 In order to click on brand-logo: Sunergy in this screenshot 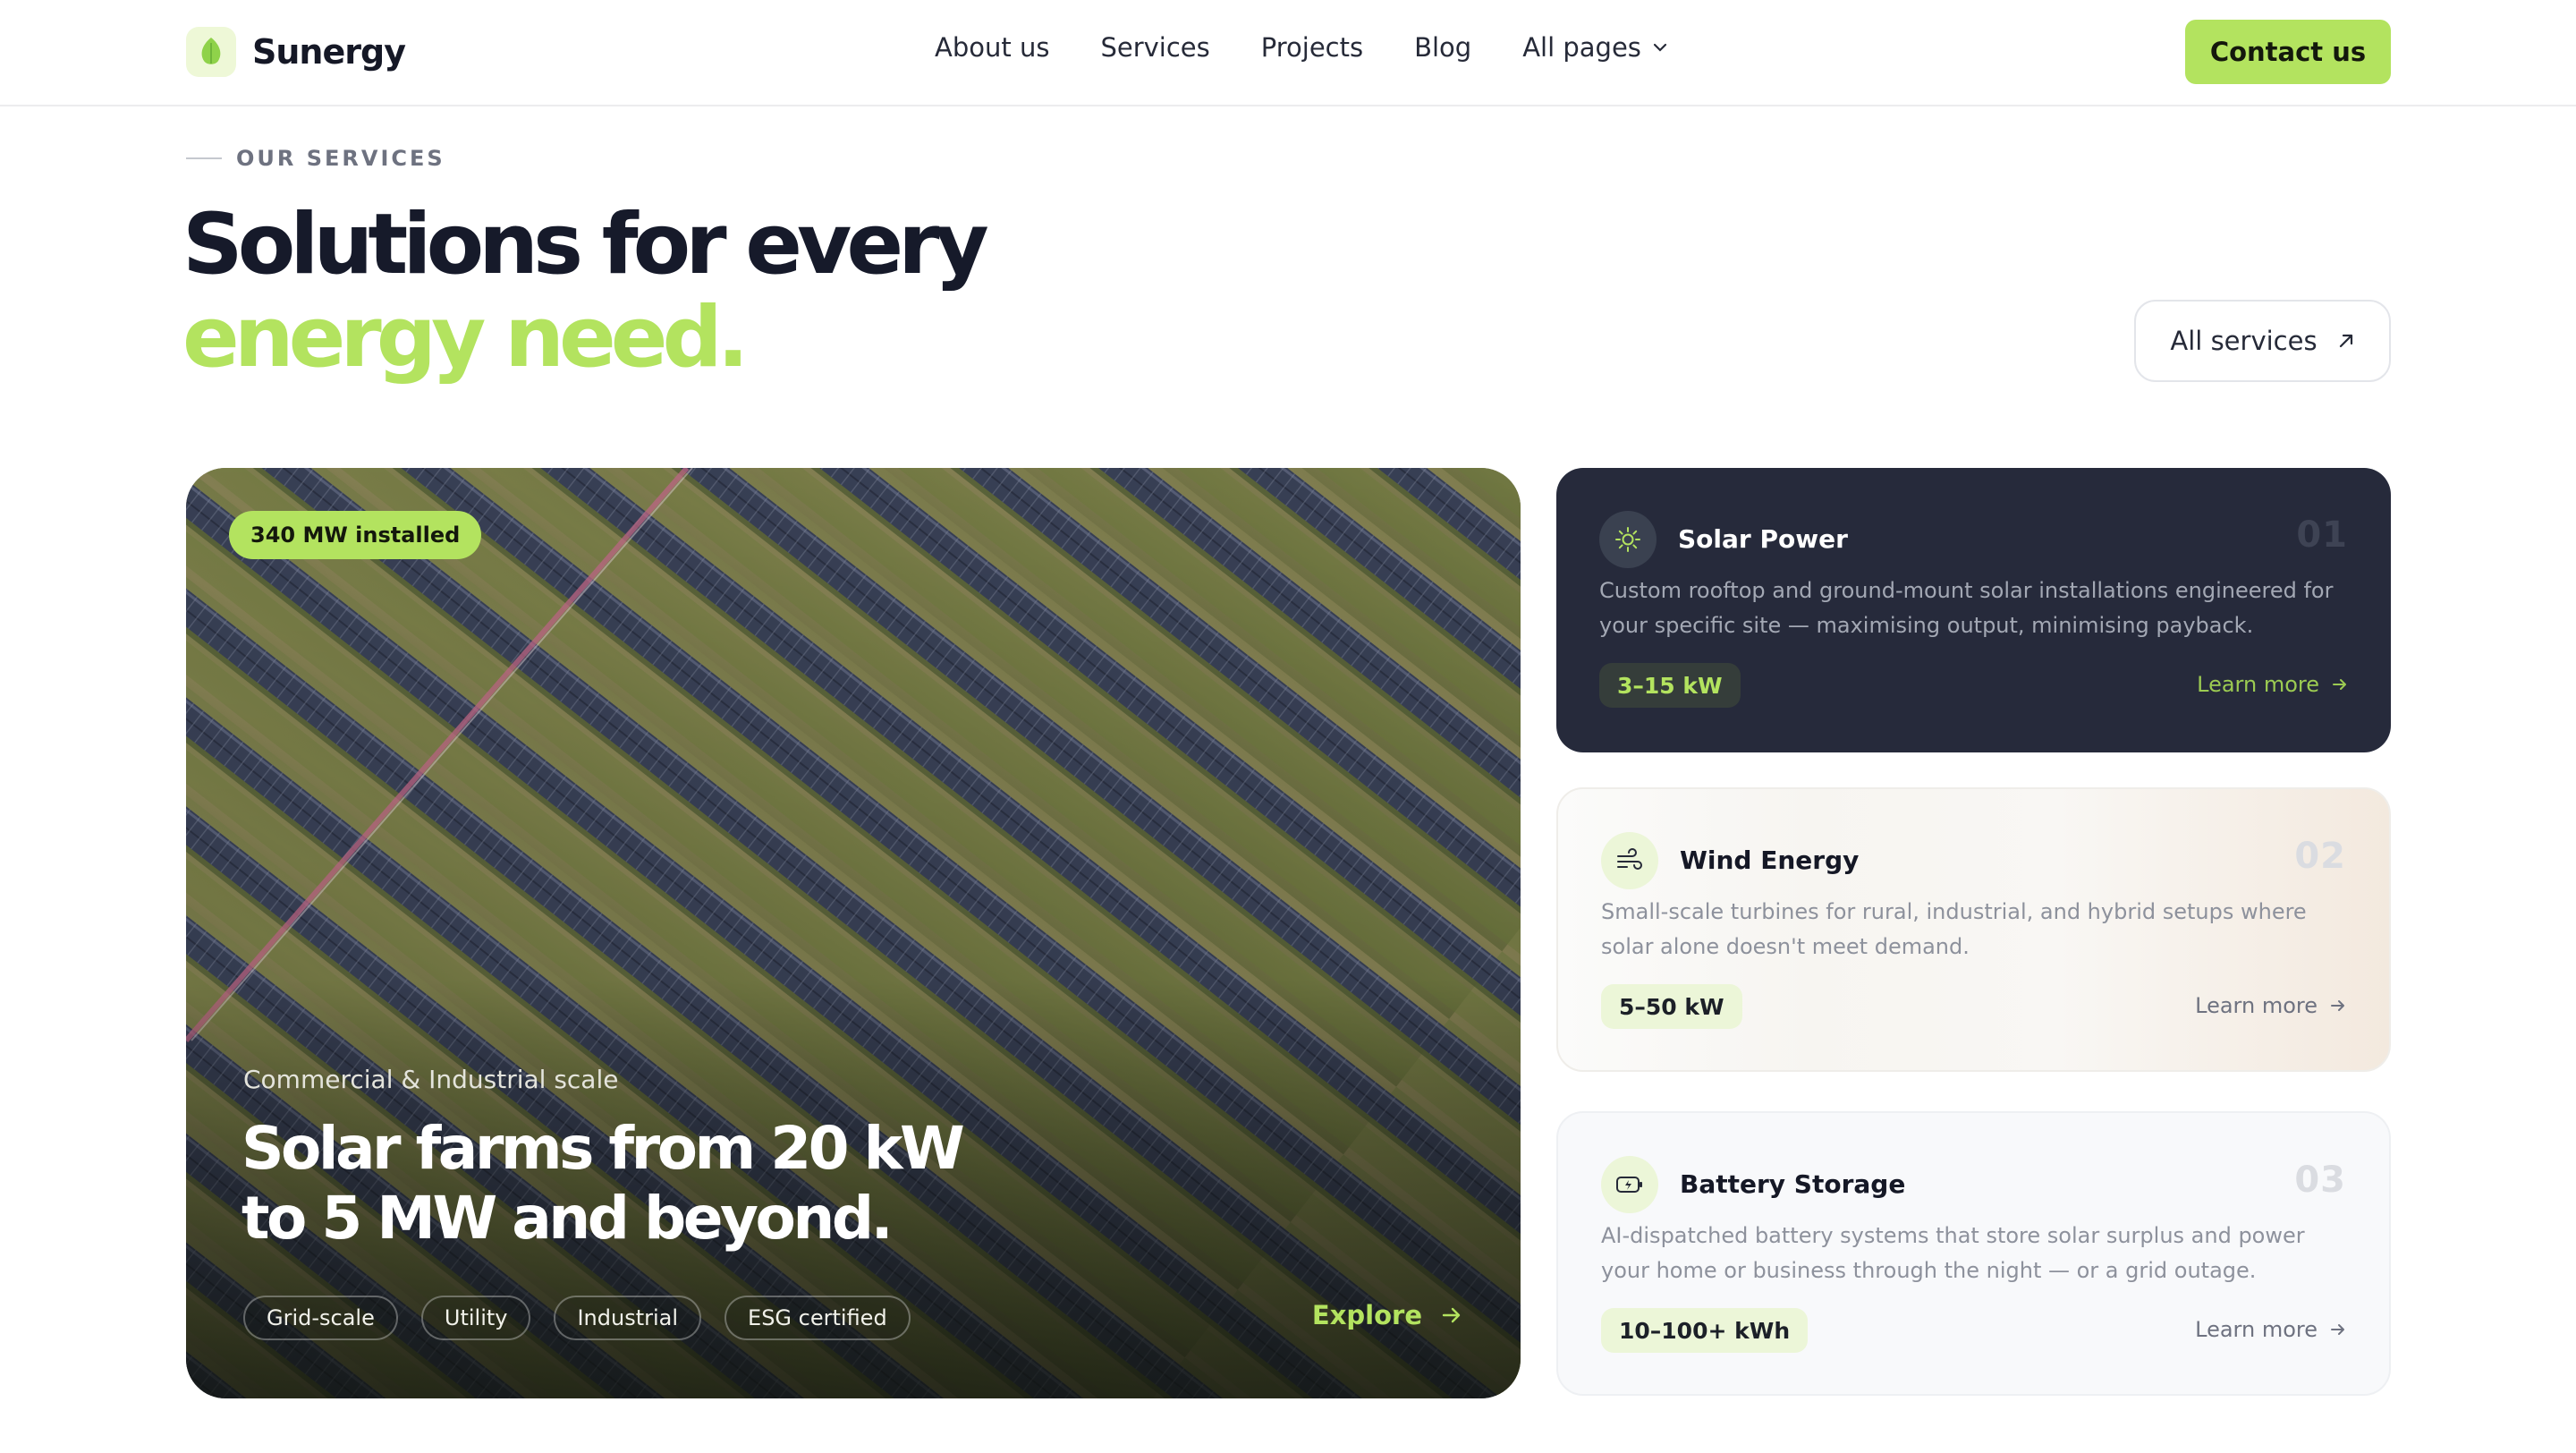, I will do `click(296, 52)`.